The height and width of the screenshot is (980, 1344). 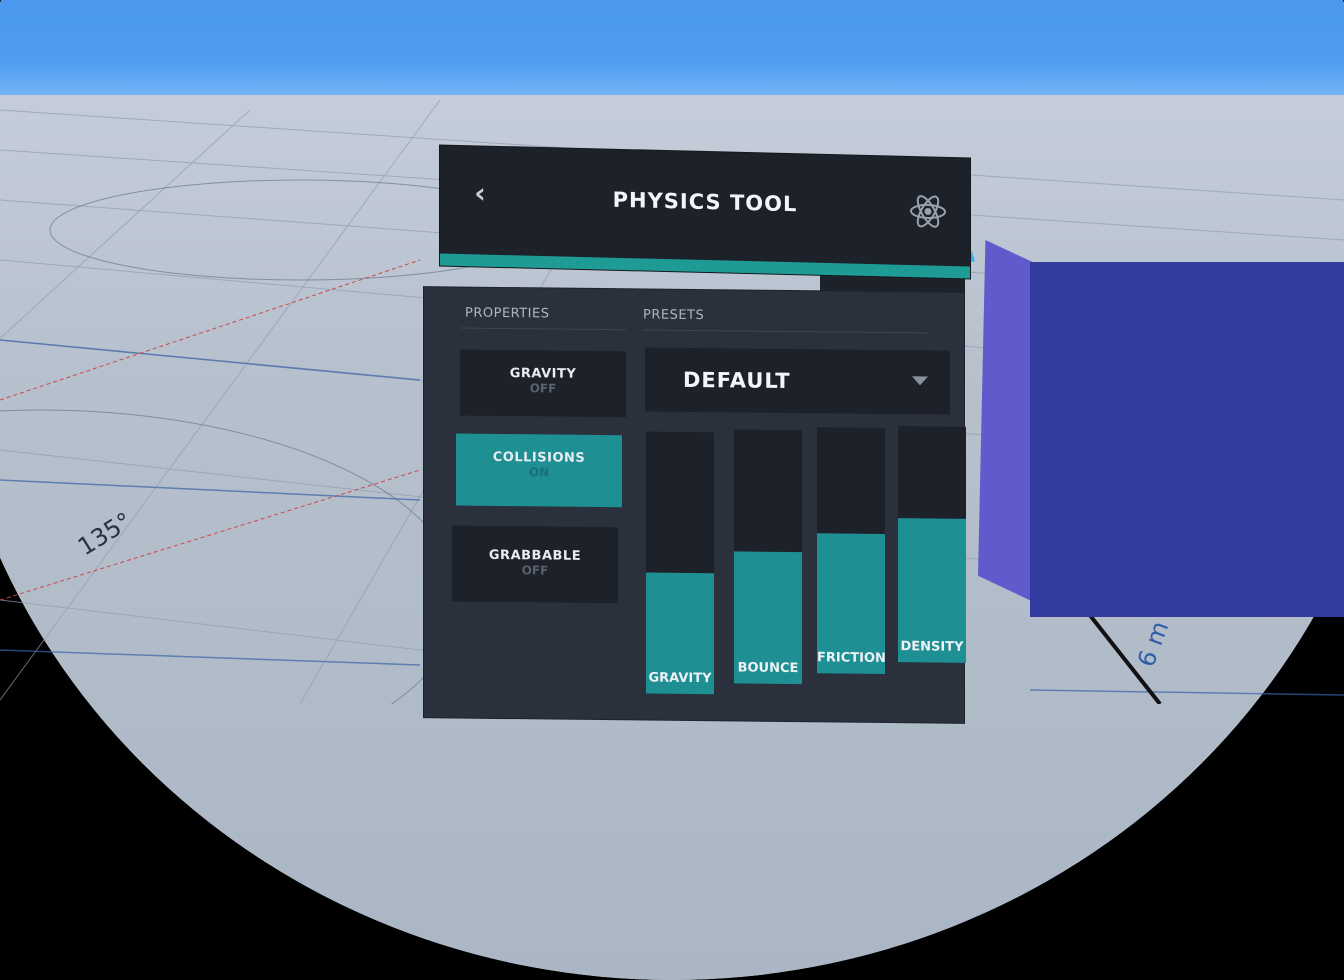 What do you see at coordinates (507, 313) in the screenshot?
I see `properties-heading: PROPERTIES` at bounding box center [507, 313].